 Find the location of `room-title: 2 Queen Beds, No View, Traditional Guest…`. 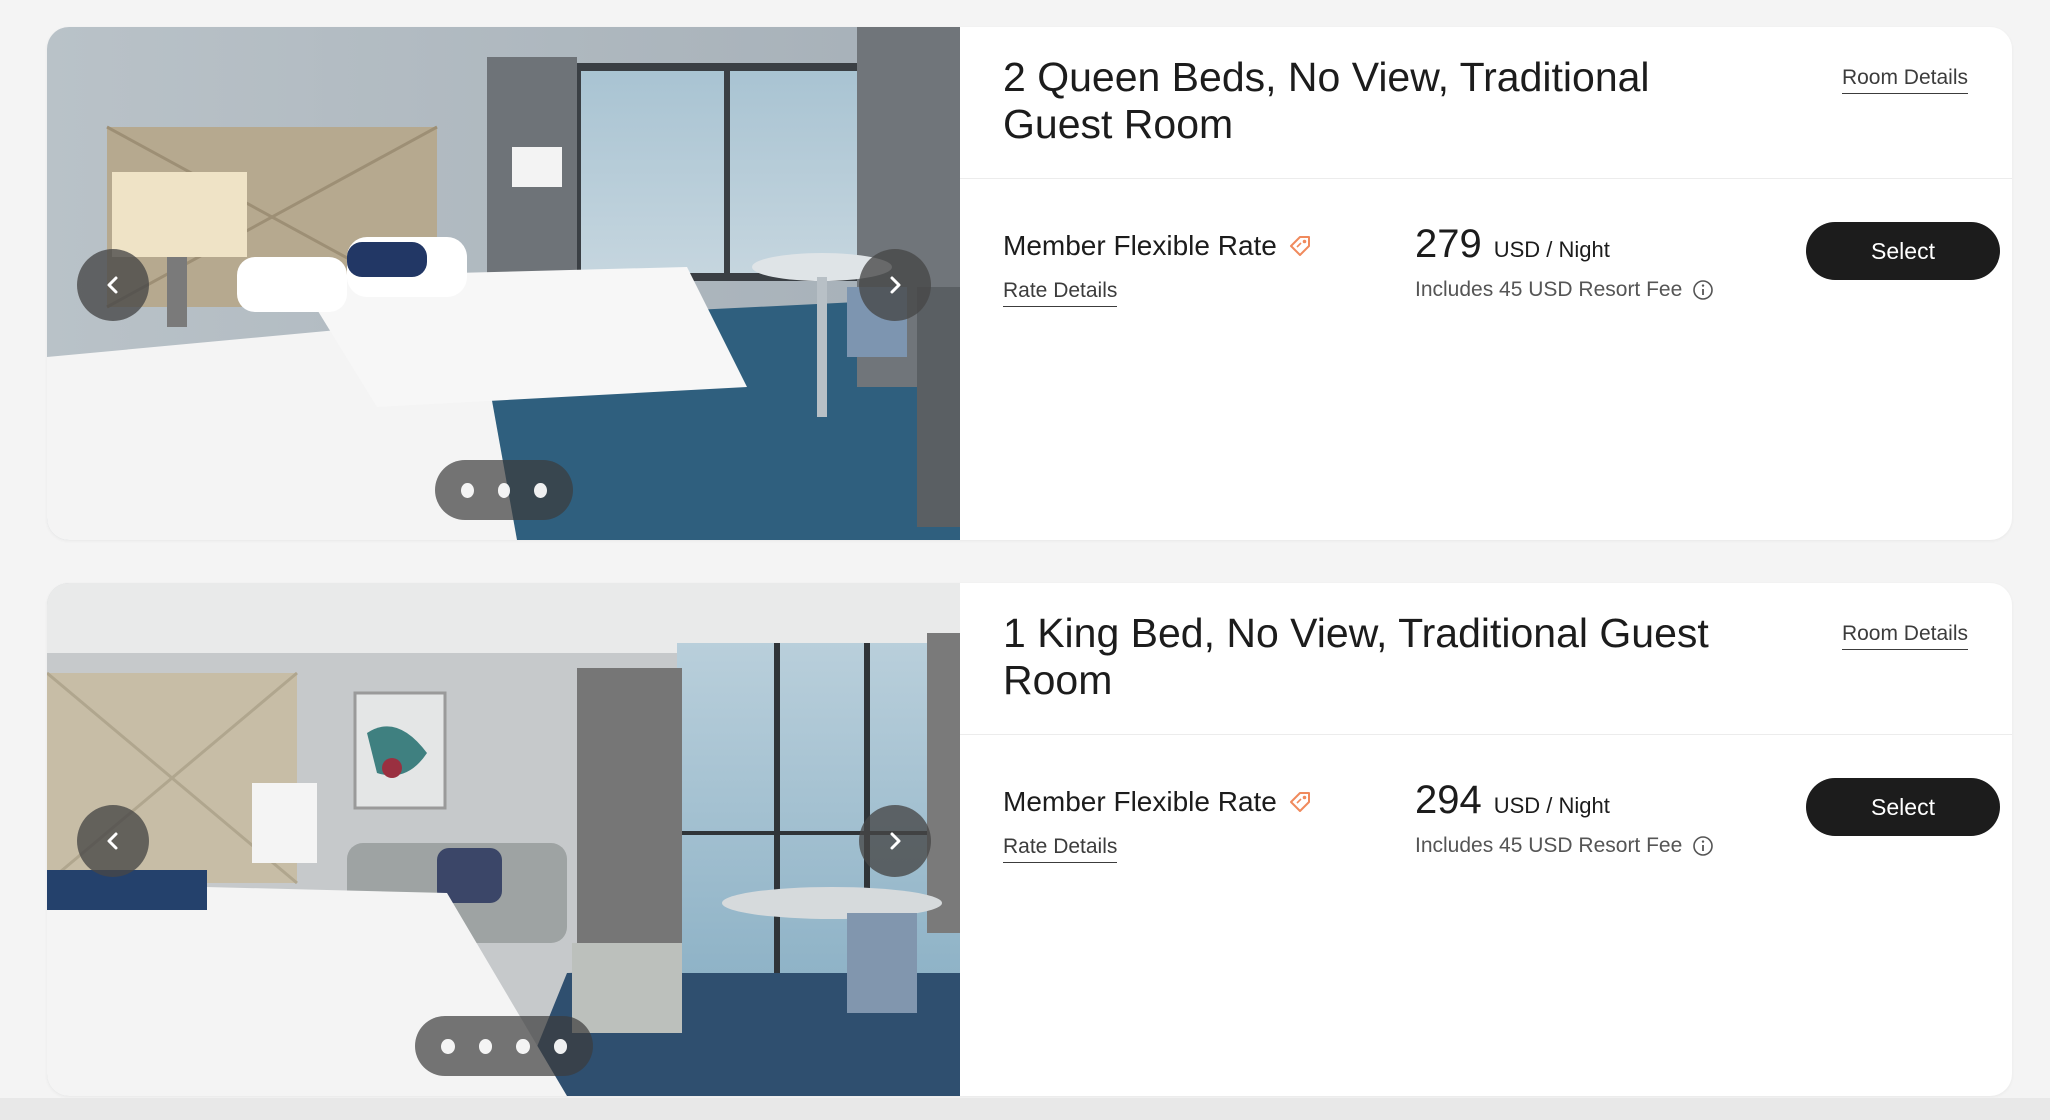

room-title: 2 Queen Beds, No View, Traditional Guest… is located at coordinates (1326, 100).